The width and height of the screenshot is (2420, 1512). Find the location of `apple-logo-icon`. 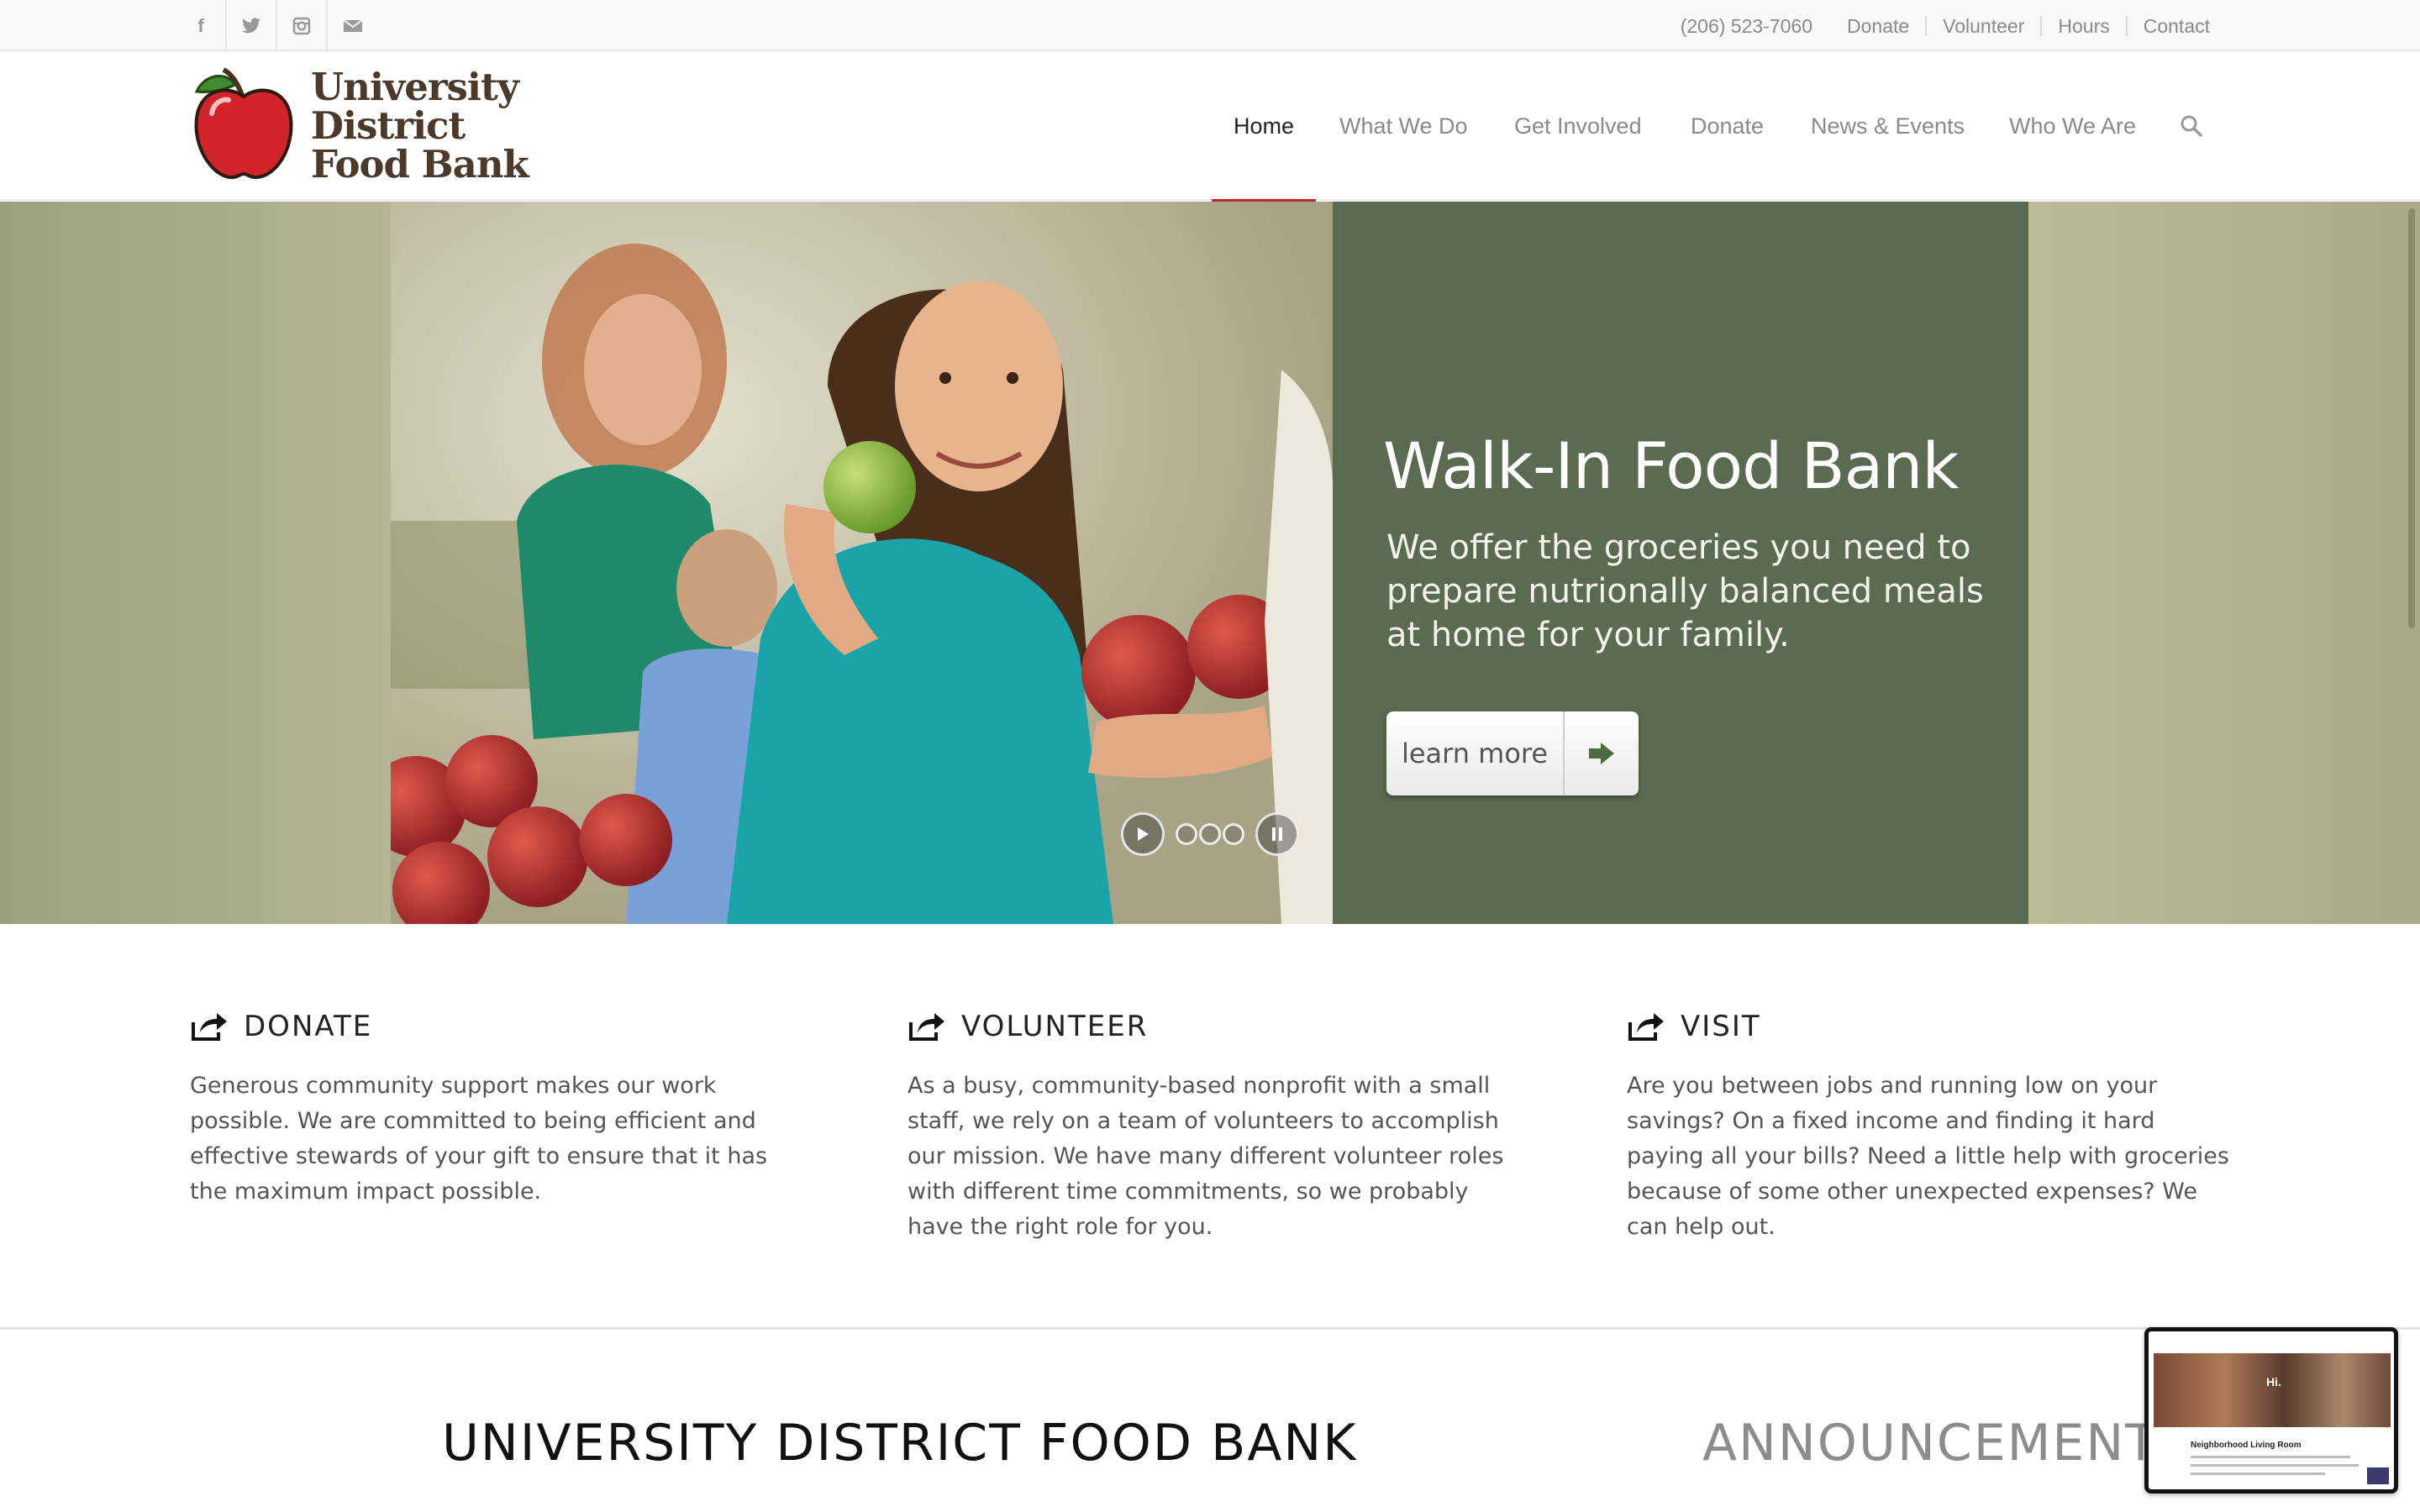

apple-logo-icon is located at coordinates (243, 123).